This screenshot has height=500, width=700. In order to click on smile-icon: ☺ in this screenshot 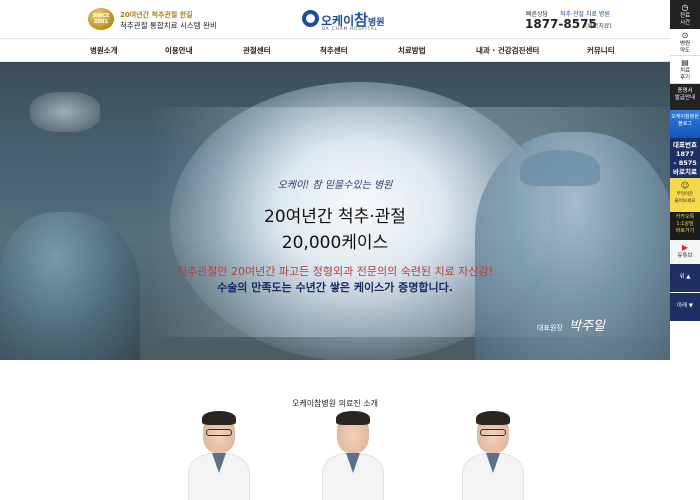, I will do `click(685, 185)`.